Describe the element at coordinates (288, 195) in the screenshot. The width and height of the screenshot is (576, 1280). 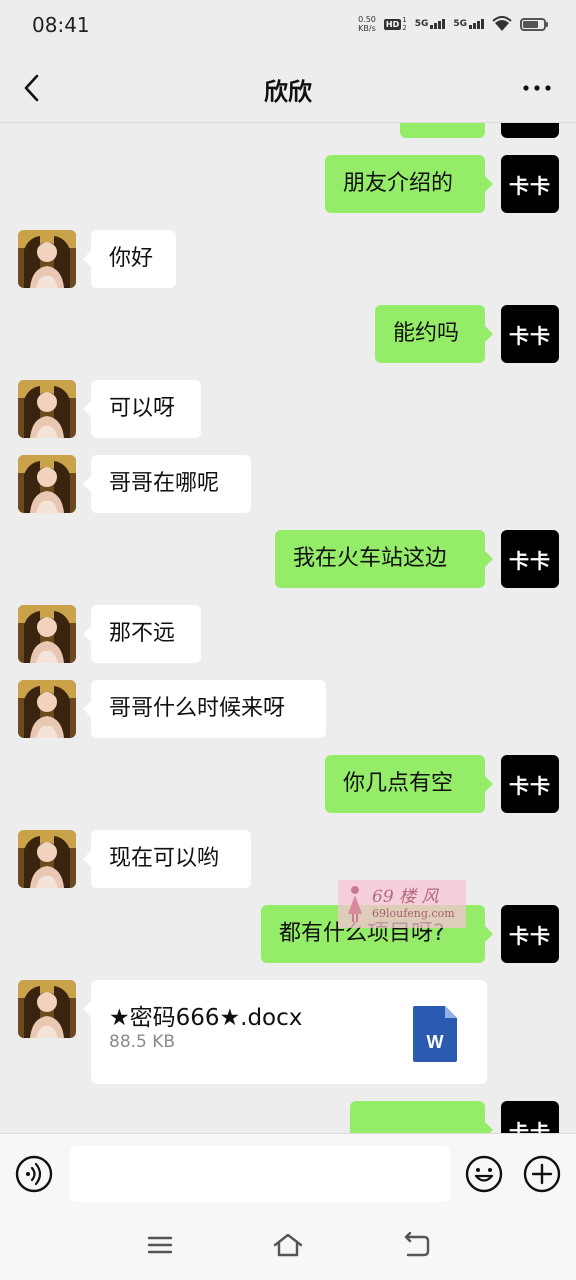
I see `message-row-outgoing: 卡卡 朋友介绍的` at that location.